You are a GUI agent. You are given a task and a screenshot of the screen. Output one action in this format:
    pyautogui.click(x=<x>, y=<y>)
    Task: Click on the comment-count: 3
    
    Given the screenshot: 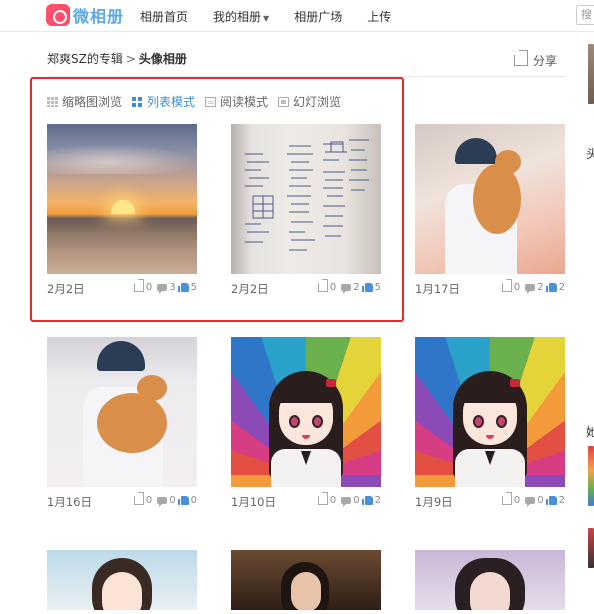 What is the action you would take?
    pyautogui.click(x=172, y=287)
    